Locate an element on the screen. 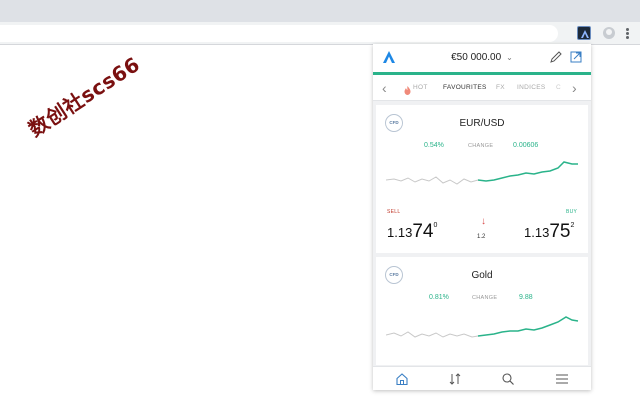 This screenshot has width=640, height=400. market-tabs: ‹ HOT FAVOURITES FX INDICES C › is located at coordinates (482, 88).